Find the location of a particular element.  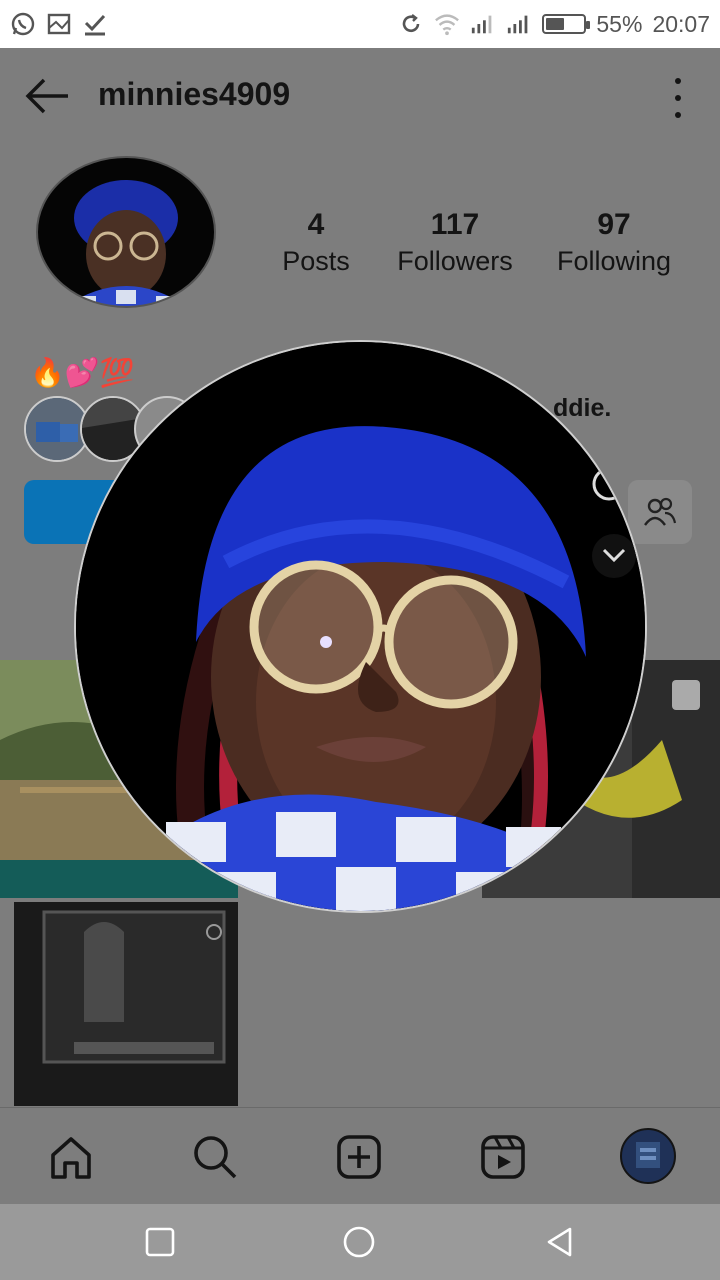

clock: 20:07 is located at coordinates (681, 23).